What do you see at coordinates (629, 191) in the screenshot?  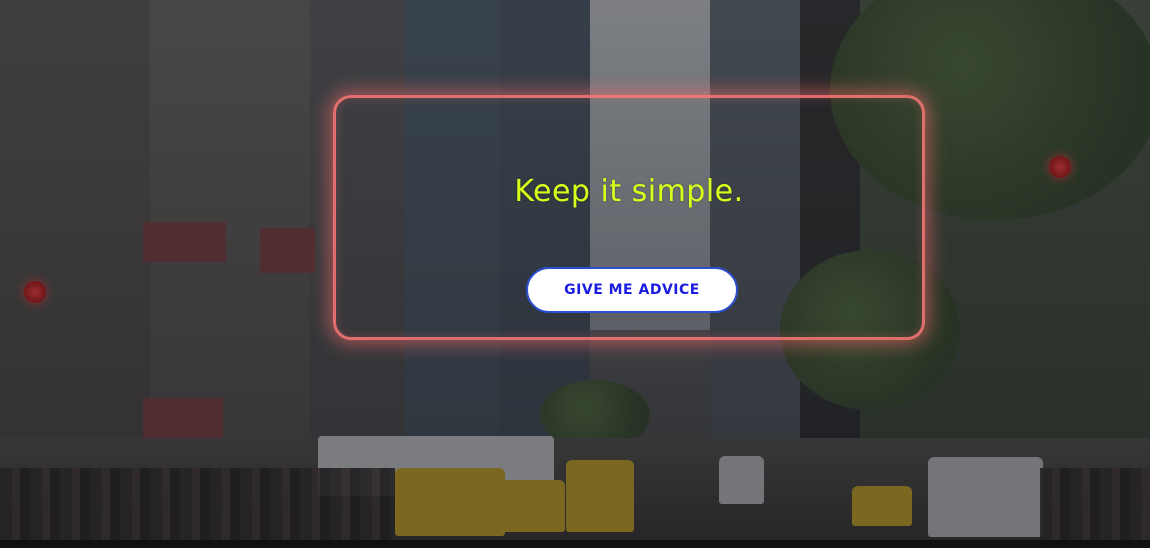 I see `advice-text: Keep it simple.` at bounding box center [629, 191].